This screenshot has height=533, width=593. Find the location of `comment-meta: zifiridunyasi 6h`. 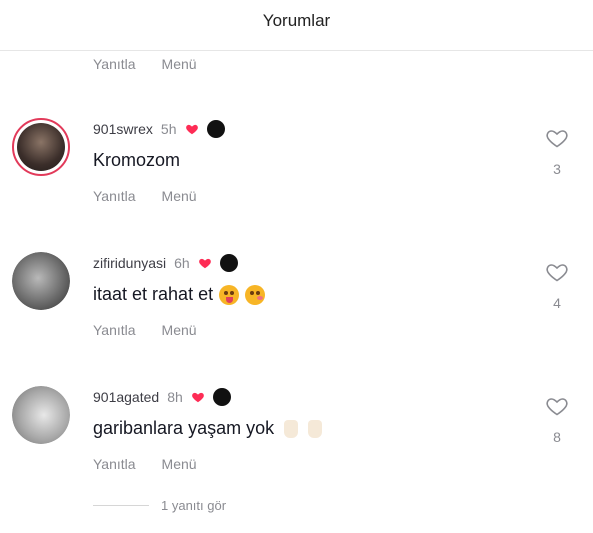

comment-meta: zifiridunyasi 6h is located at coordinates (165, 263).